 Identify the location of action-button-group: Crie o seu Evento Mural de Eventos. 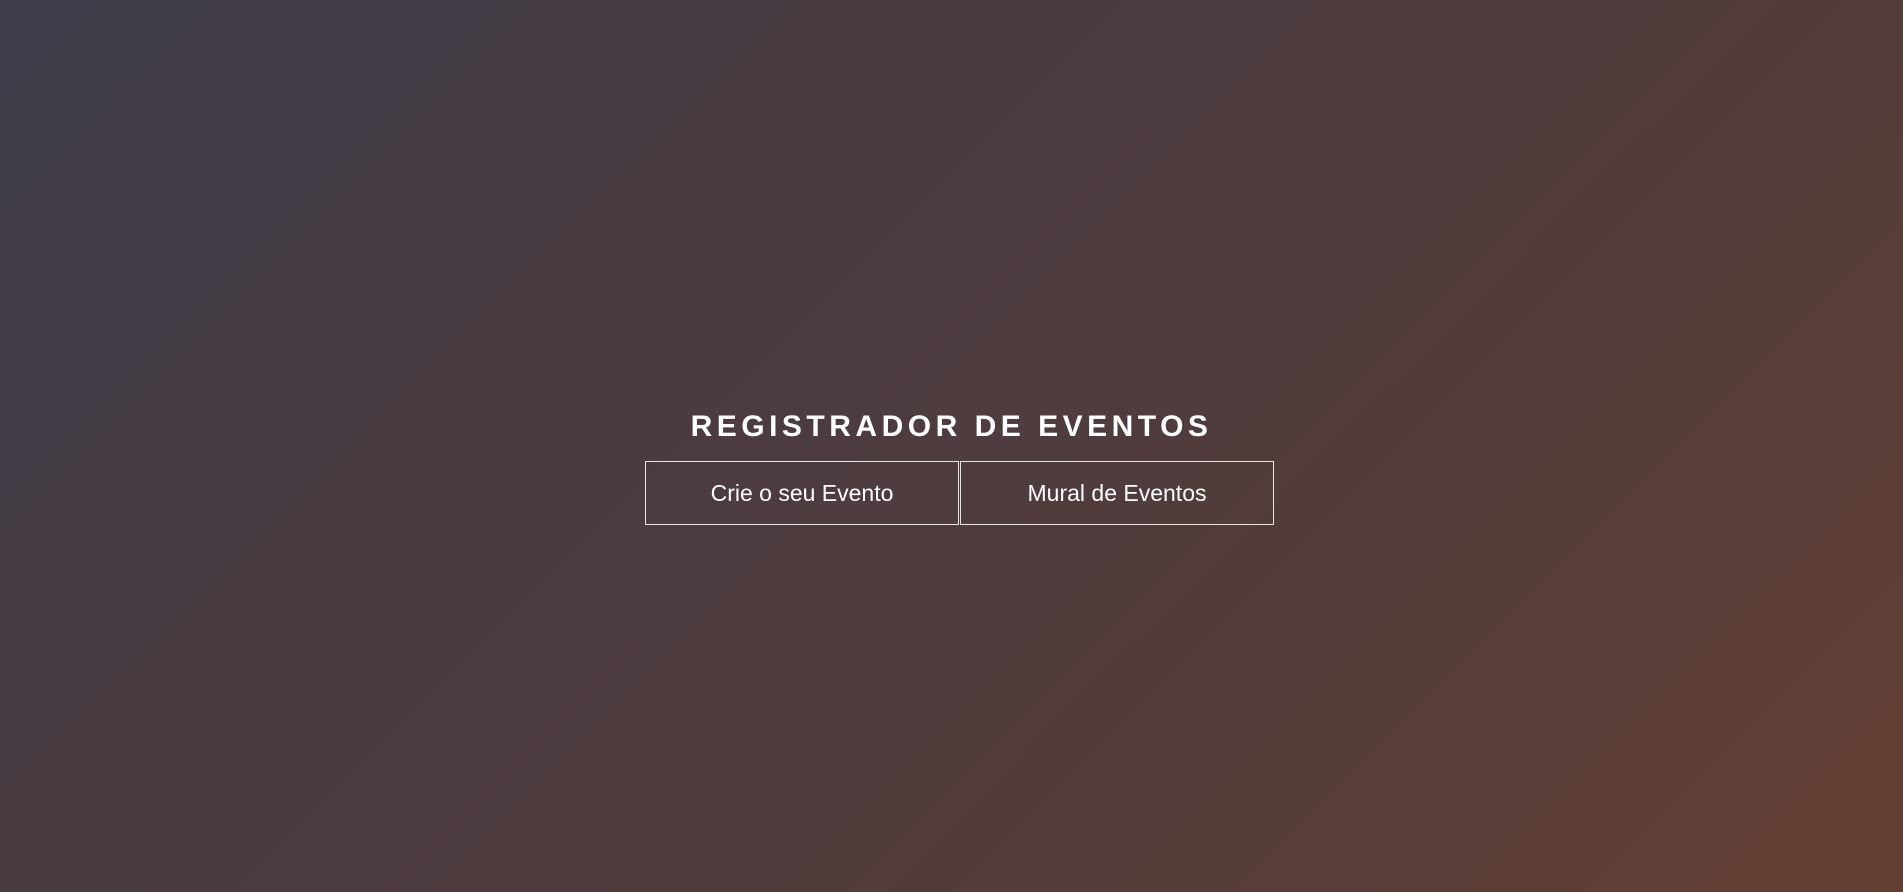
(959, 493).